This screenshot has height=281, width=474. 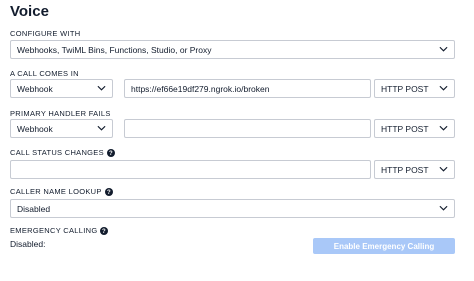 I want to click on emergency-calling-label: EMERGENCY CALLING ?, so click(x=59, y=230).